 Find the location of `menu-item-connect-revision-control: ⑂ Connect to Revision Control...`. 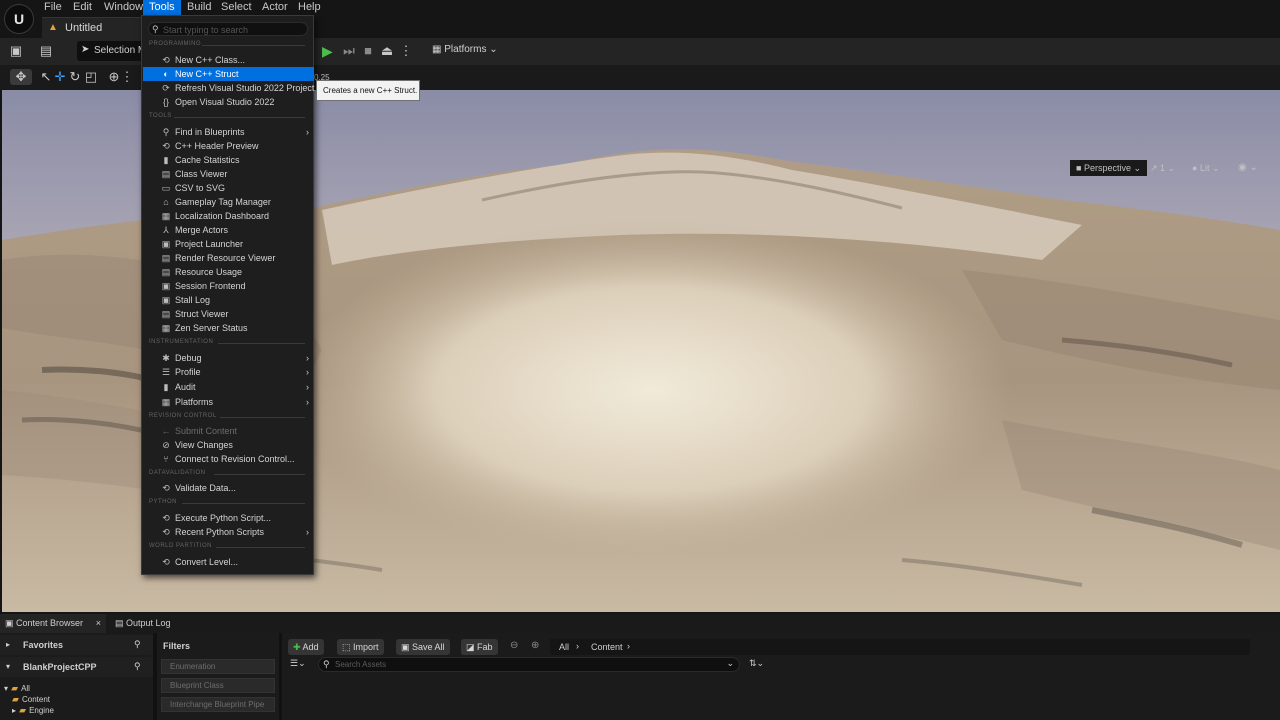

menu-item-connect-revision-control: ⑂ Connect to Revision Control... is located at coordinates (228, 459).